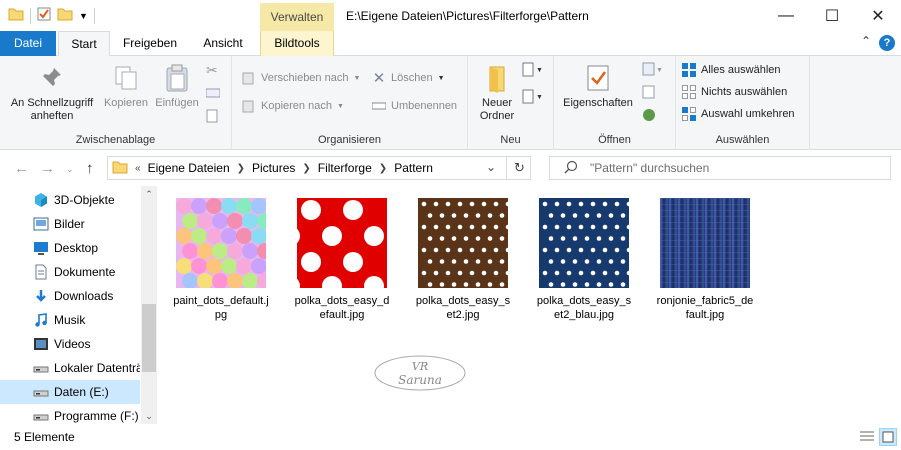 This screenshot has width=901, height=450. What do you see at coordinates (598, 103) in the screenshot?
I see `properties-label: Eigenschaften` at bounding box center [598, 103].